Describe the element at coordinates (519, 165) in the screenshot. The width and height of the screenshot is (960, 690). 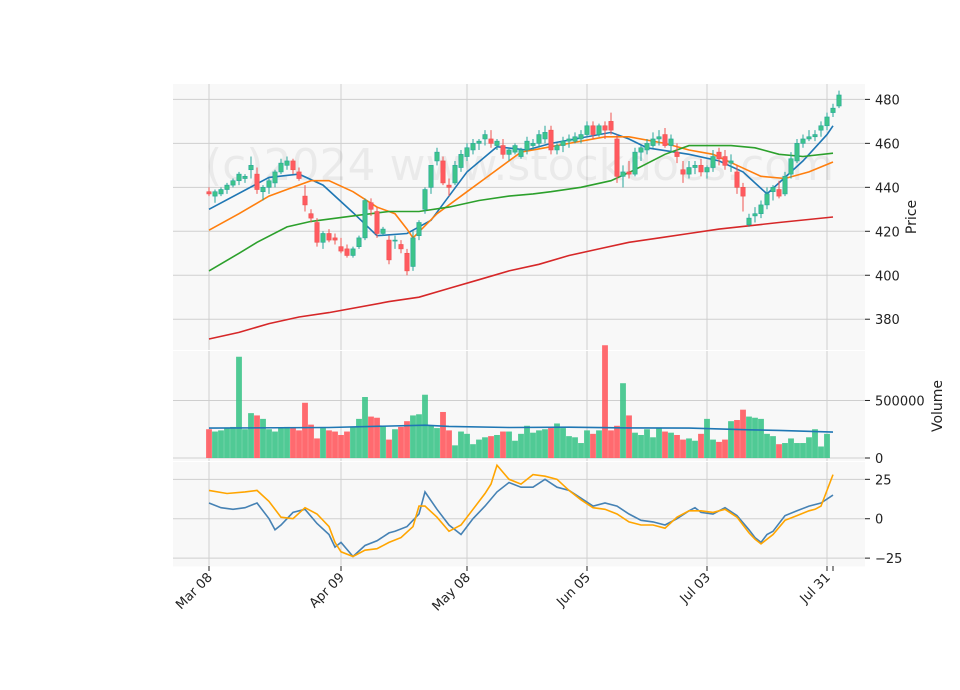
I see `watermark: (c)2024 www.stockdocs.com` at that location.